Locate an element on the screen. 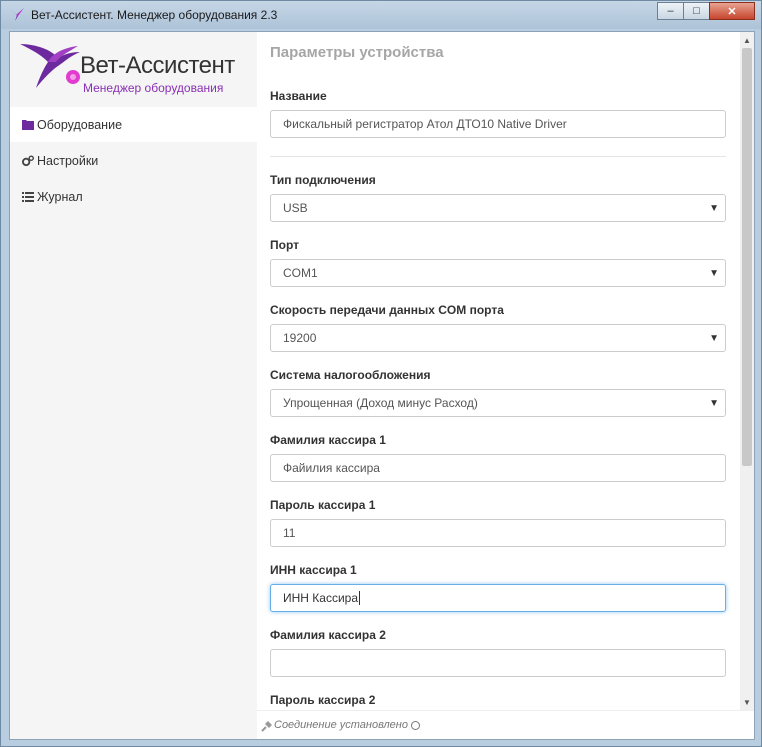 This screenshot has width=762, height=747. cashier1-password-value: 11 is located at coordinates (289, 533).